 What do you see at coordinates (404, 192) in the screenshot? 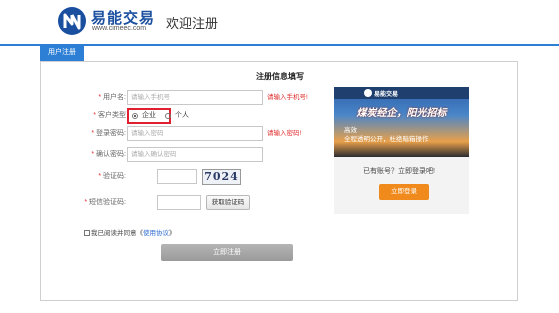
I see `login-button: 立即登录` at bounding box center [404, 192].